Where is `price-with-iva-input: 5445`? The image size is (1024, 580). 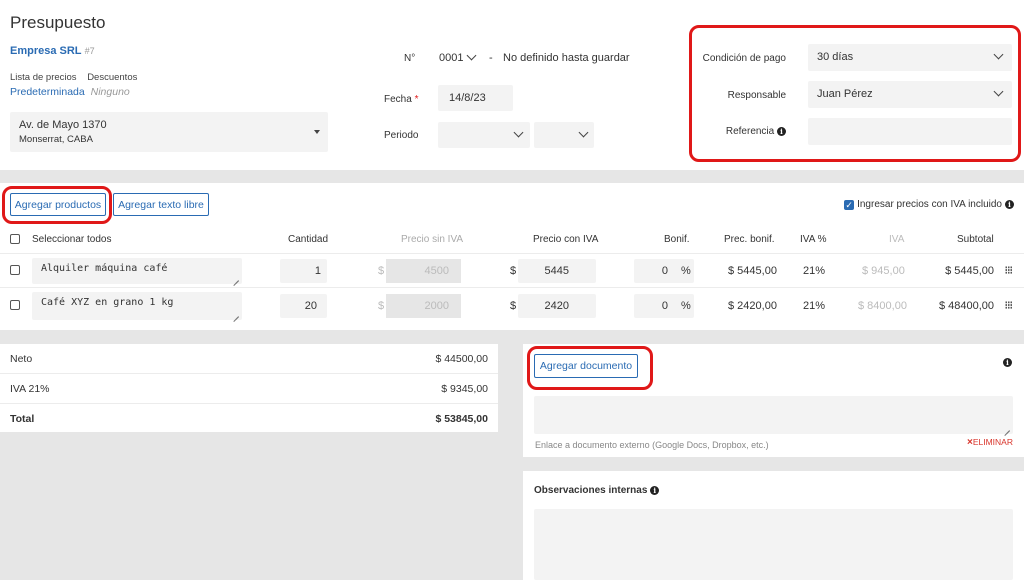
price-with-iva-input: 5445 is located at coordinates (557, 271).